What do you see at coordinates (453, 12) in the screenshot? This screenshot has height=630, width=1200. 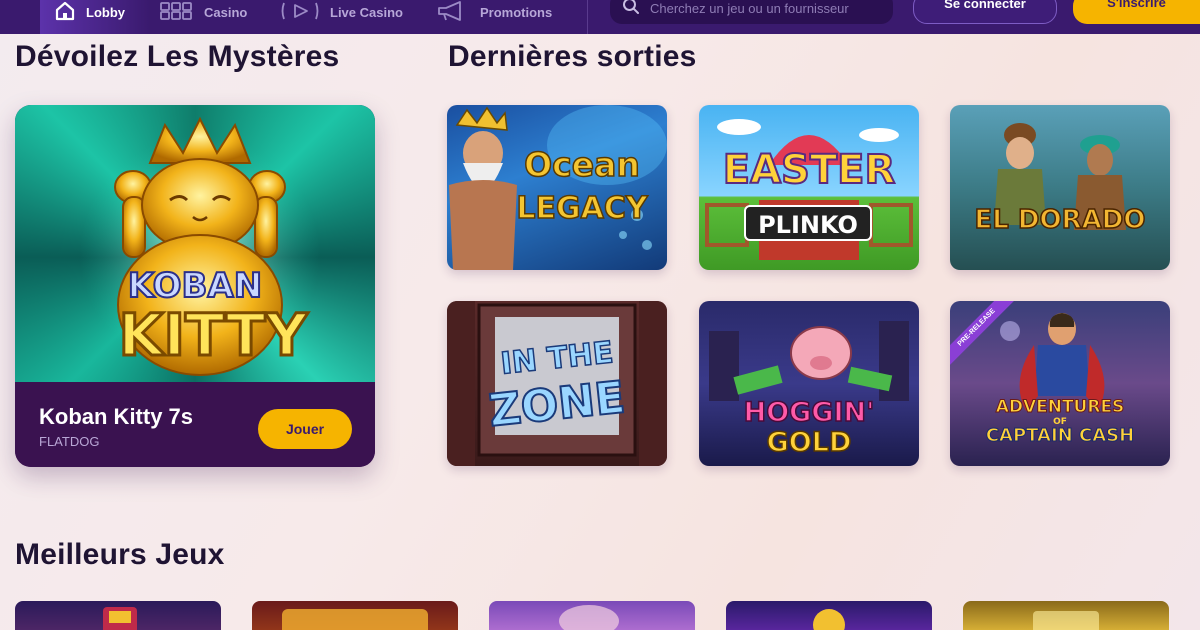 I see `megaphone-icon` at bounding box center [453, 12].